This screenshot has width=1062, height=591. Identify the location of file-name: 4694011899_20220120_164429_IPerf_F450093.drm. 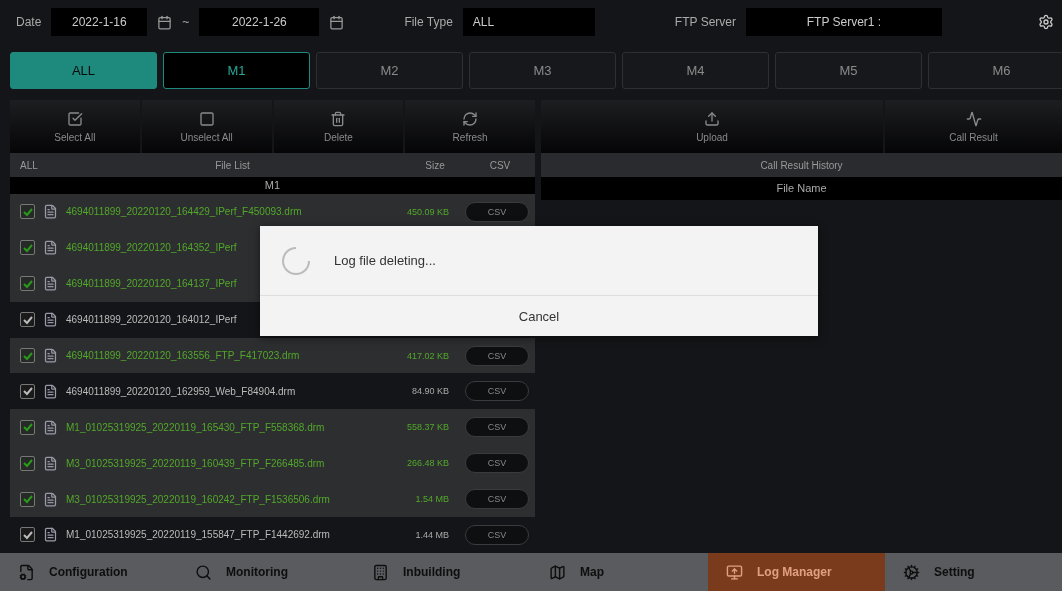
(184, 212).